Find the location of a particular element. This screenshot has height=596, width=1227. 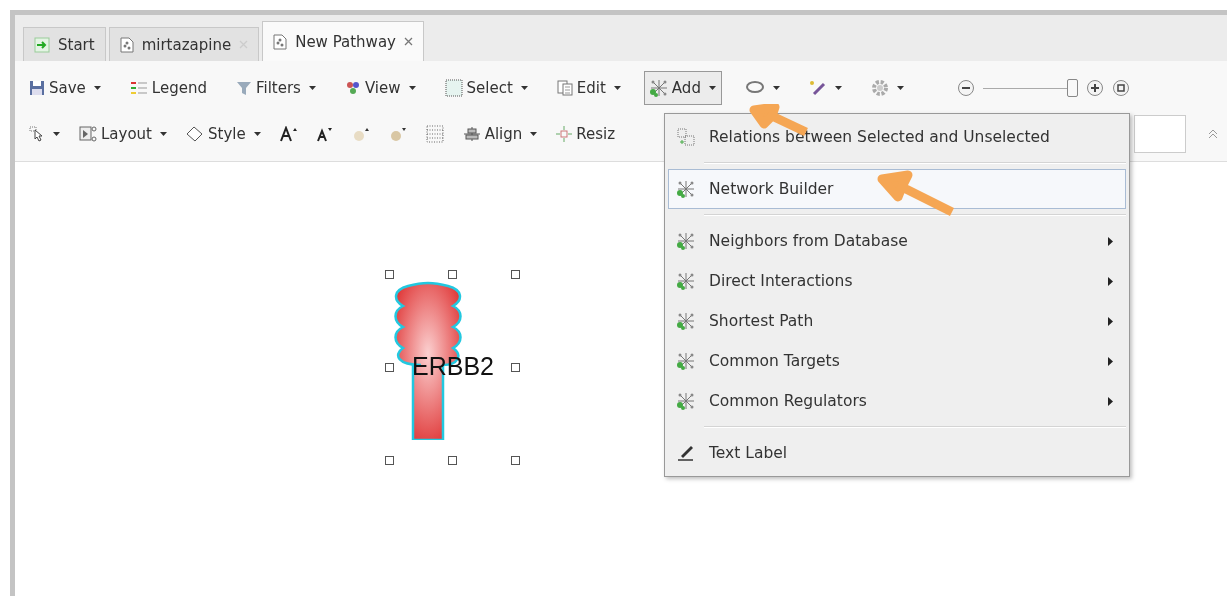

zoom-out-icon is located at coordinates (965, 88).